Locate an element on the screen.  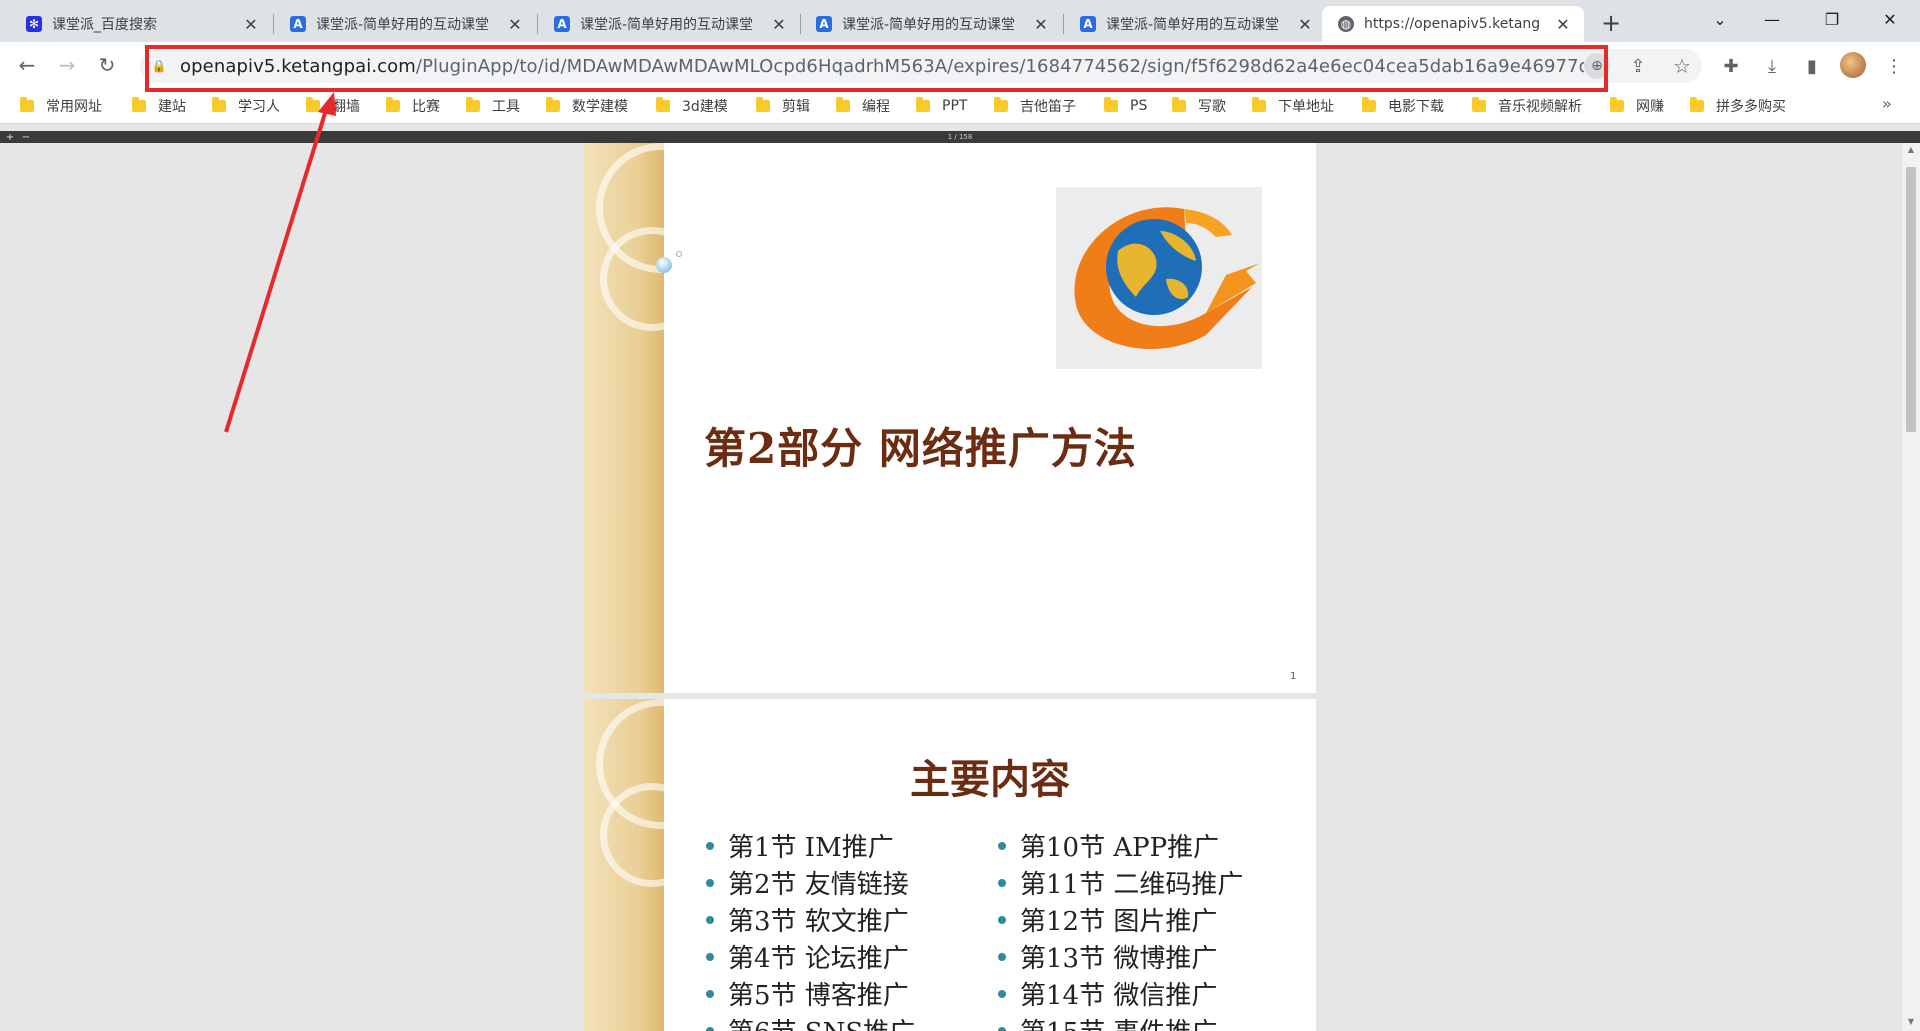
back-button: ← is located at coordinates (27, 65).